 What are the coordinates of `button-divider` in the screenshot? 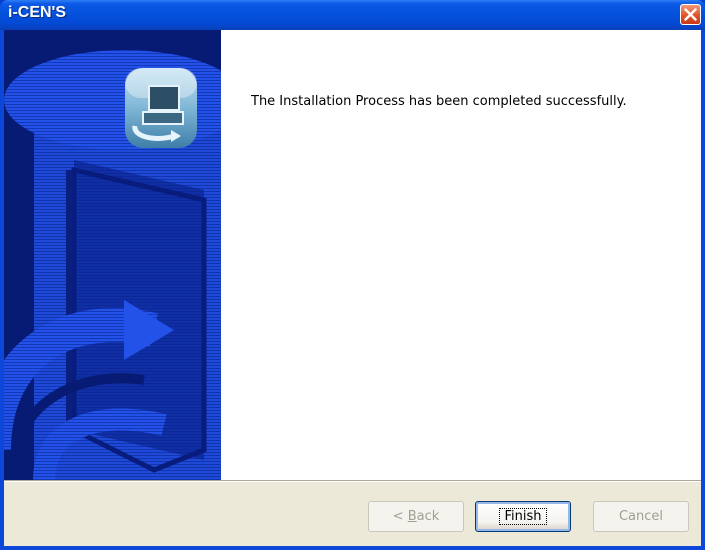 It's located at (352, 481).